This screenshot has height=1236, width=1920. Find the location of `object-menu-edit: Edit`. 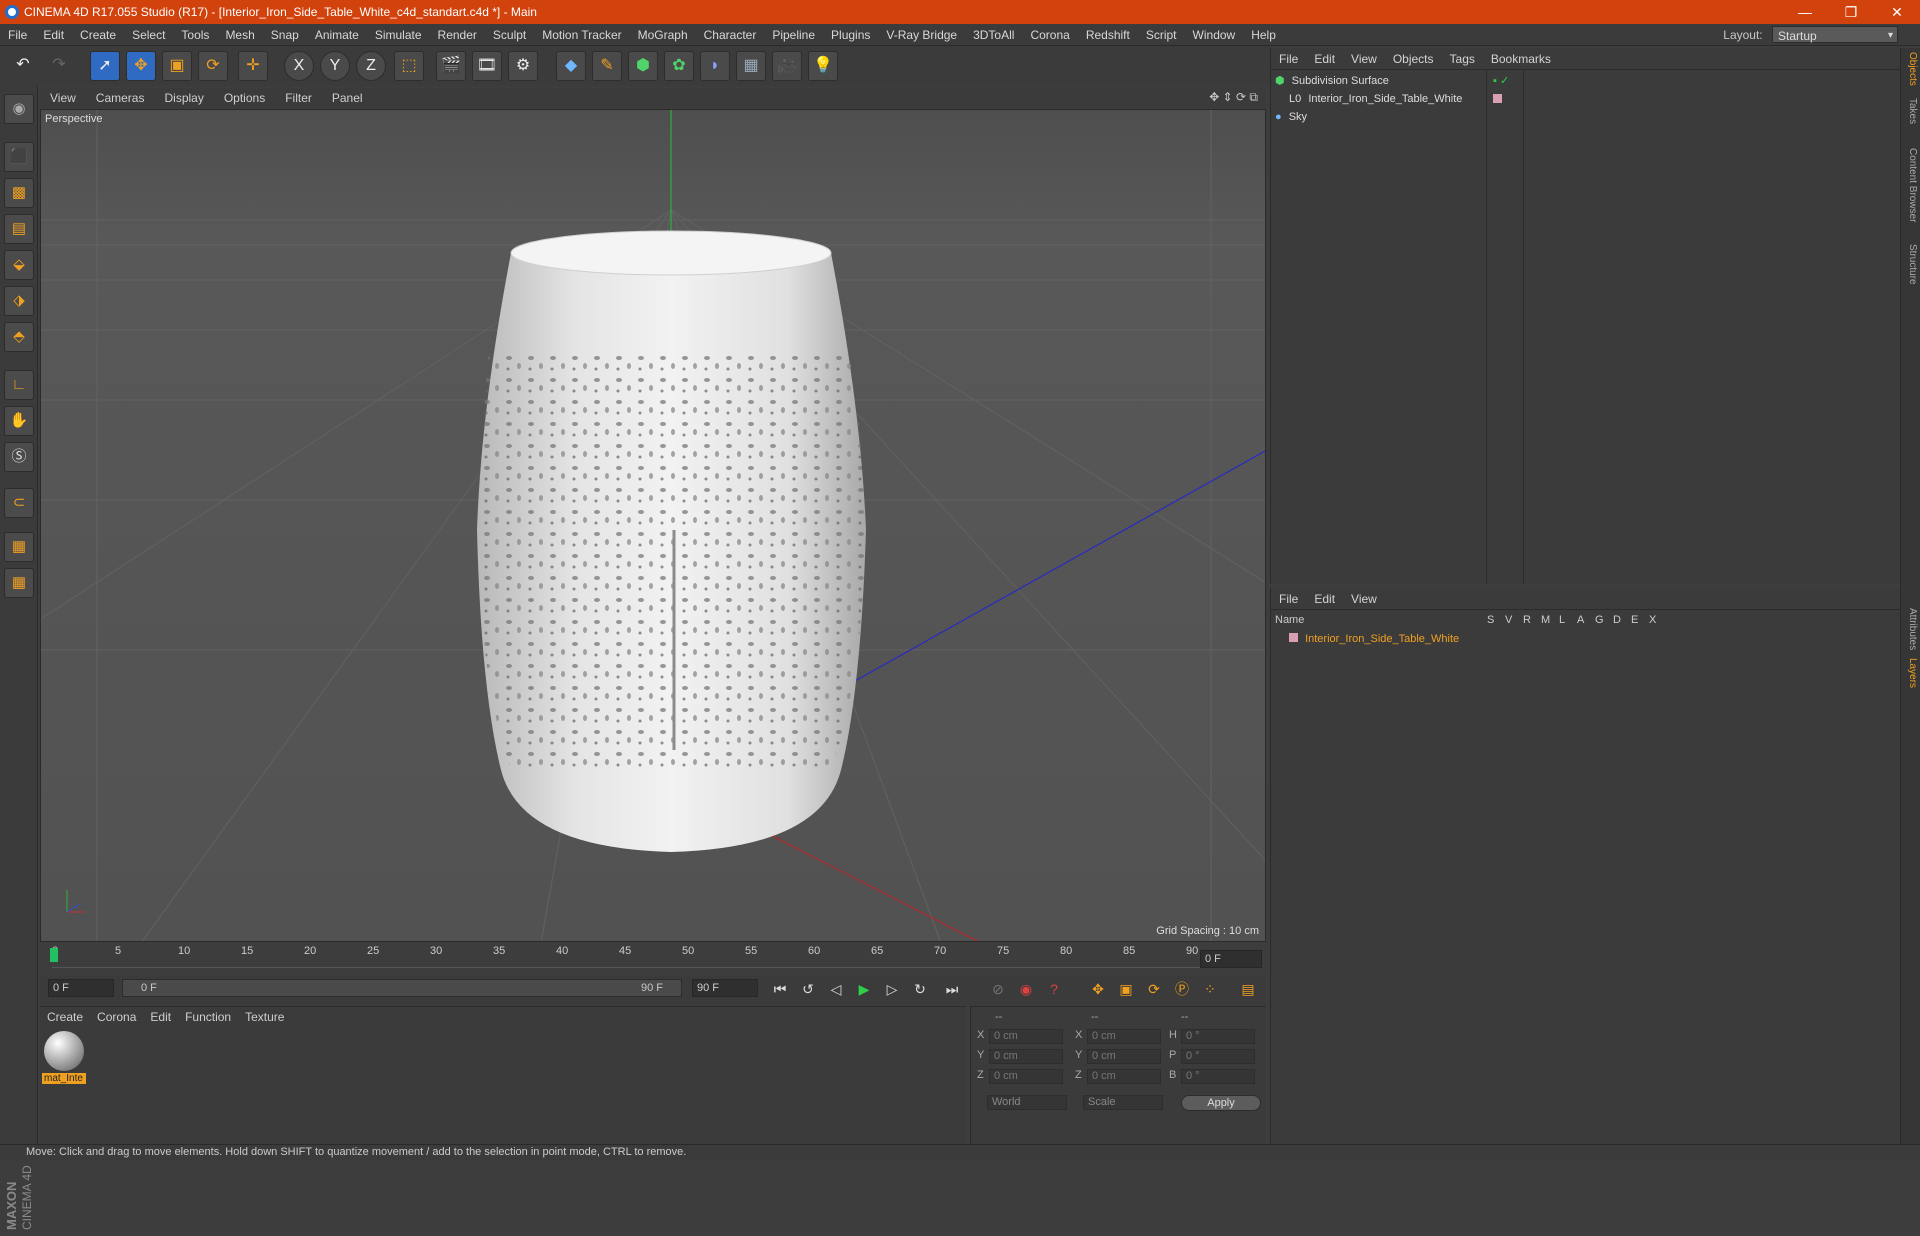

object-menu-edit: Edit is located at coordinates (1324, 59).